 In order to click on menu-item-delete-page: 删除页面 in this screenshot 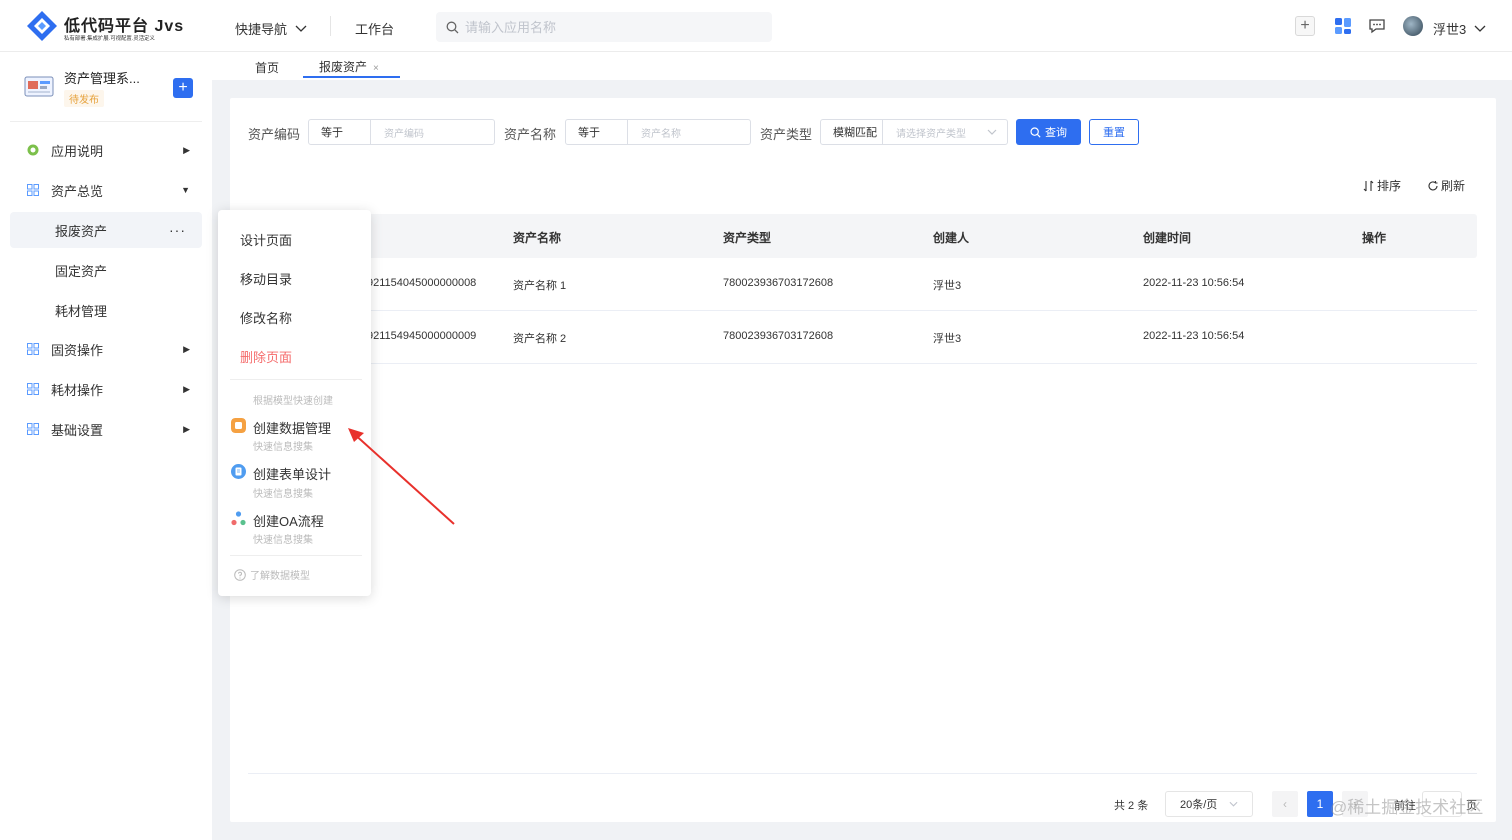, I will do `click(266, 356)`.